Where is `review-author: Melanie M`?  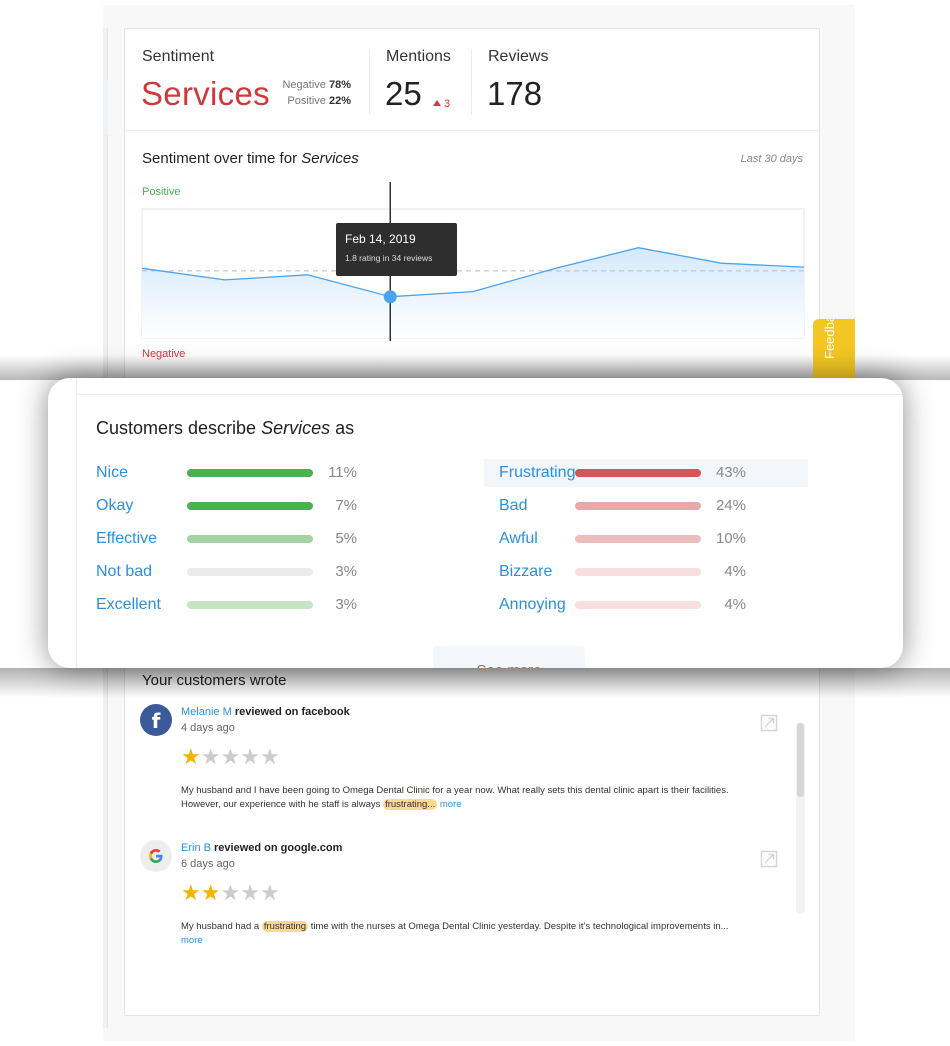
review-author: Melanie M is located at coordinates (206, 712).